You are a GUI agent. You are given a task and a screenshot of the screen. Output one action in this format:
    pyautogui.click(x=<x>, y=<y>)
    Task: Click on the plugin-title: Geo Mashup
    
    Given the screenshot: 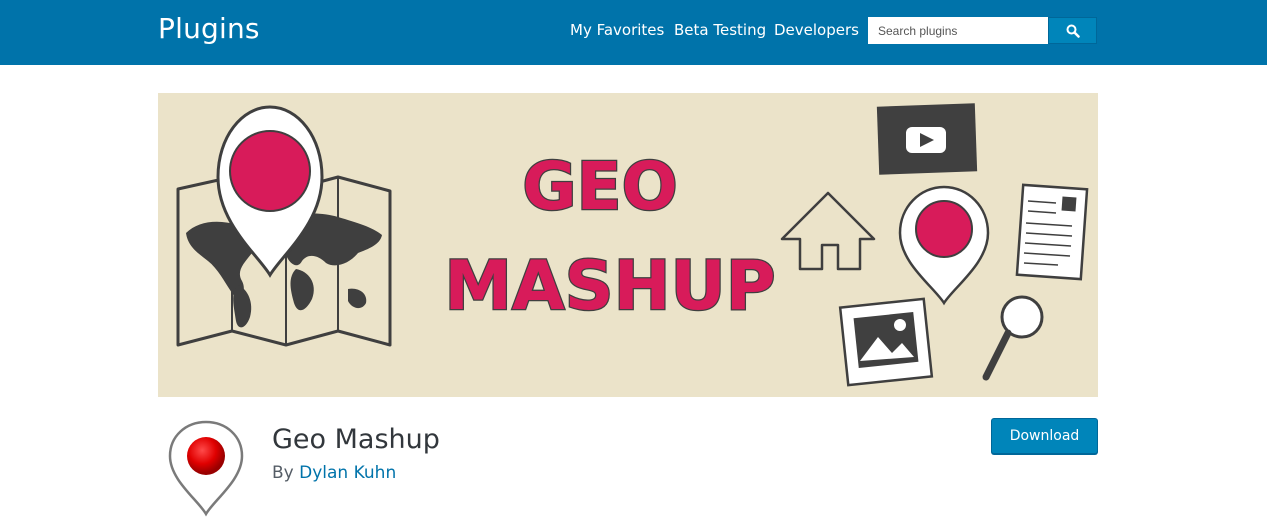 What is the action you would take?
    pyautogui.click(x=356, y=439)
    